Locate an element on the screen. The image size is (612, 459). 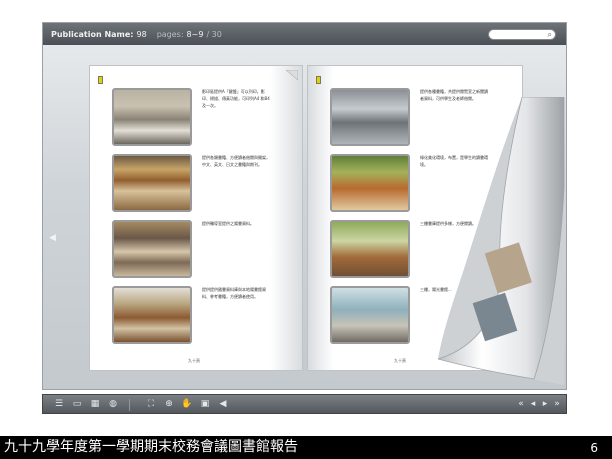
search-icon: ⌕ is located at coordinates (550, 35).